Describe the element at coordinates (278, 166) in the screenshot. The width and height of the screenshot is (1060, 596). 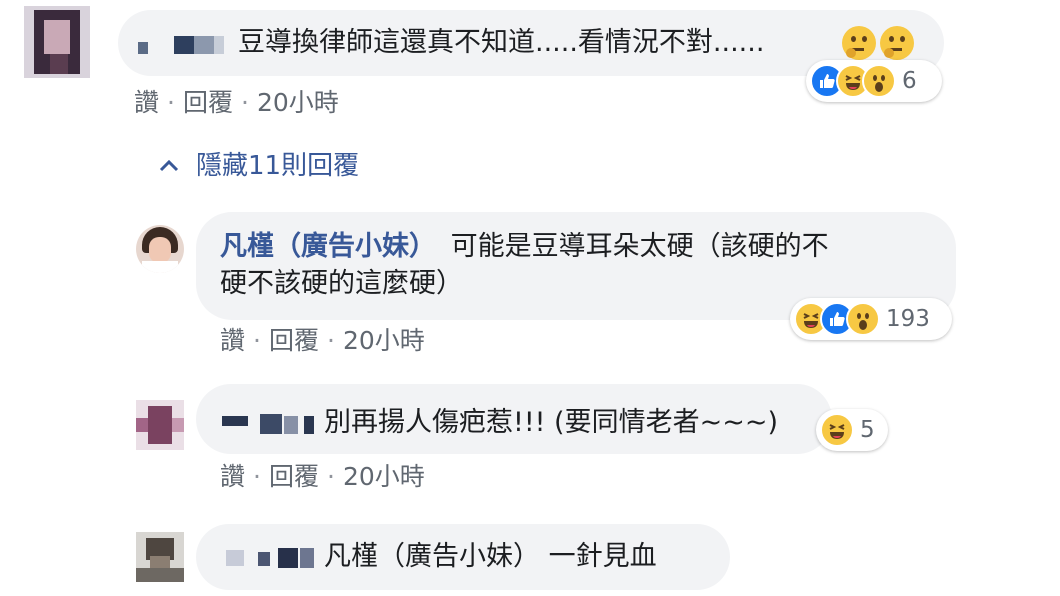
I see `hide-replies-label: 隱藏11則回覆` at that location.